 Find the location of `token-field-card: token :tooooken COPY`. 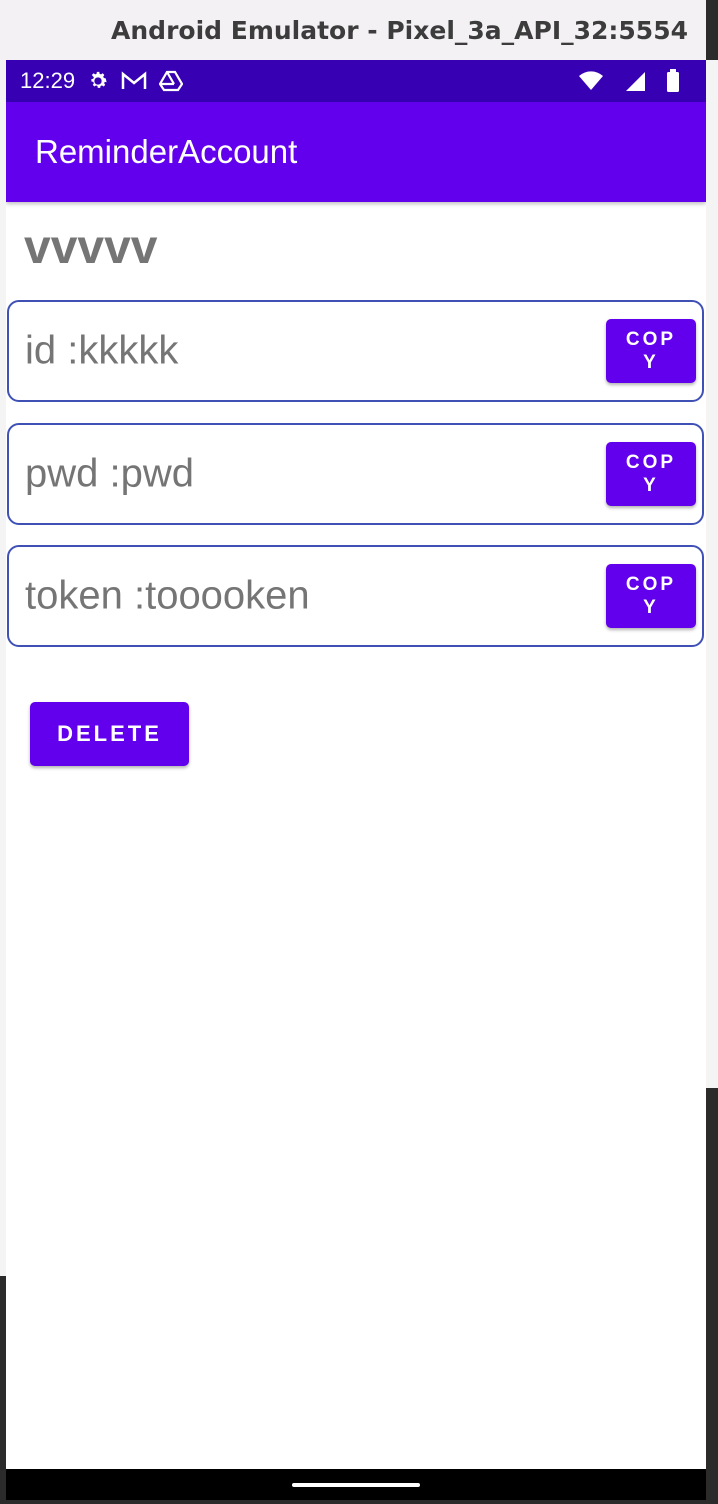

token-field-card: token :tooooken COPY is located at coordinates (355, 596).